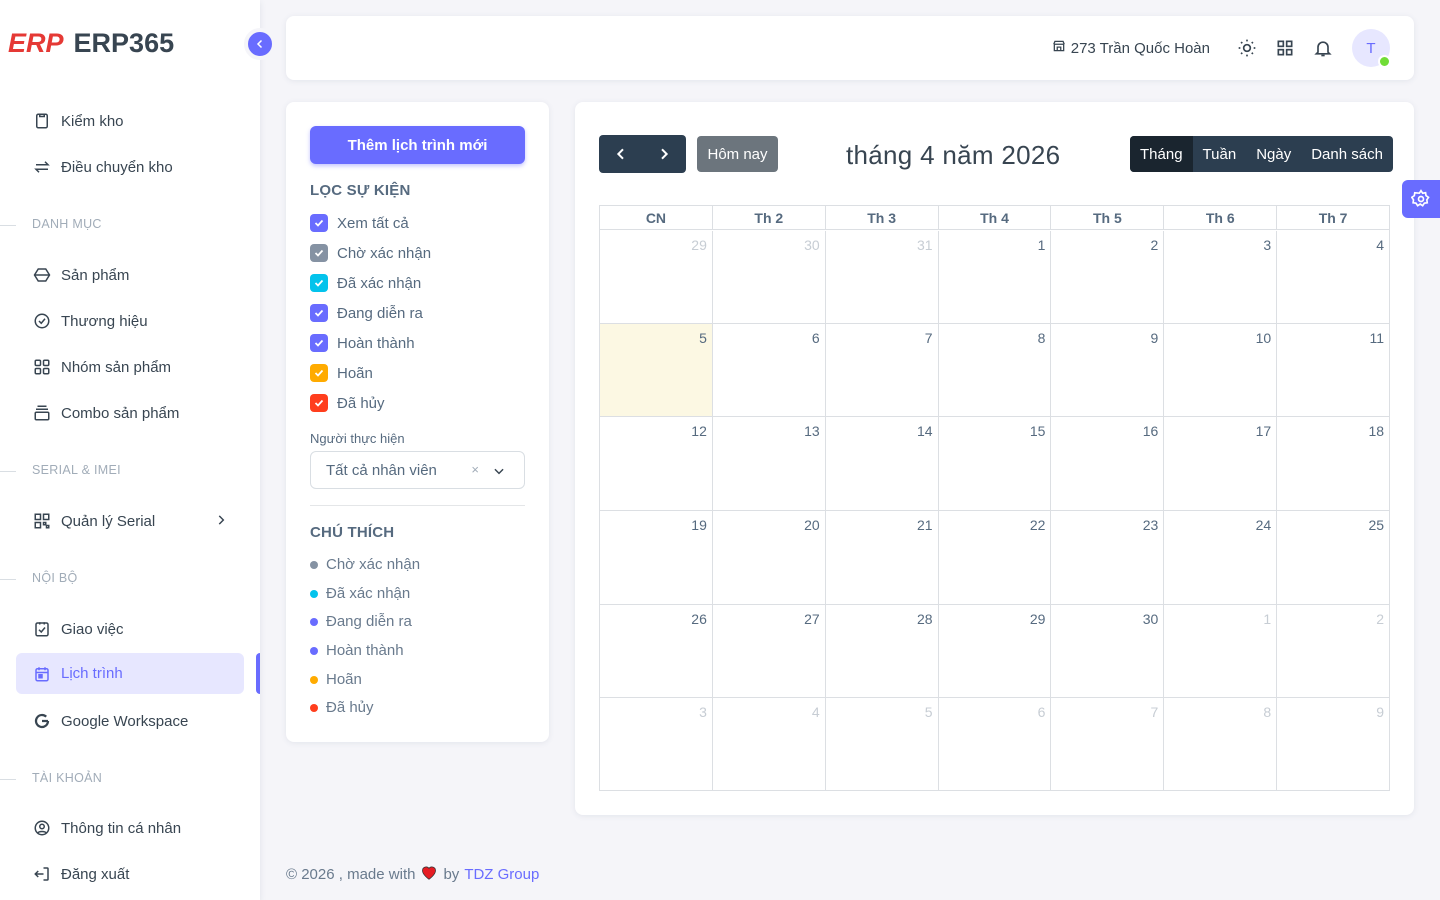  What do you see at coordinates (882, 557) in the screenshot?
I see `calendar-day-cell: 21` at bounding box center [882, 557].